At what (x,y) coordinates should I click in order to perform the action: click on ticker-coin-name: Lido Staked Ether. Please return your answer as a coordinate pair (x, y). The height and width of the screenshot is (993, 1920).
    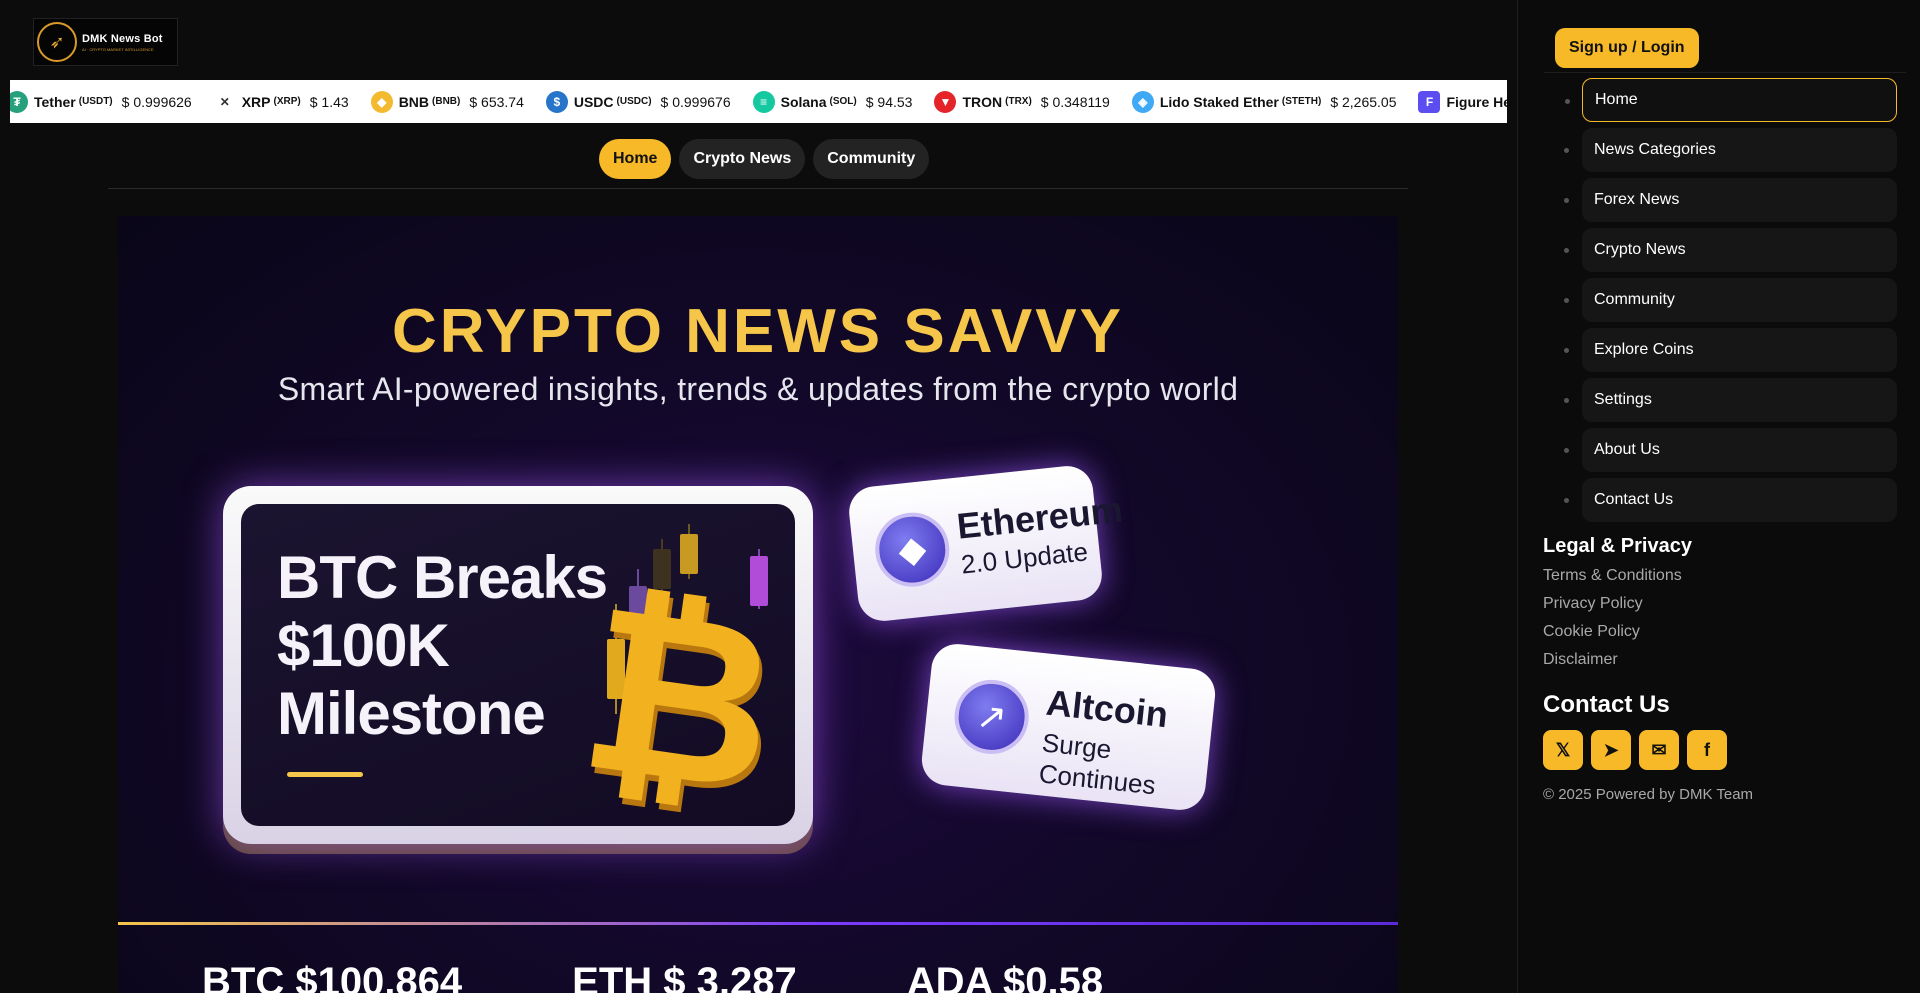
    Looking at the image, I should click on (1219, 101).